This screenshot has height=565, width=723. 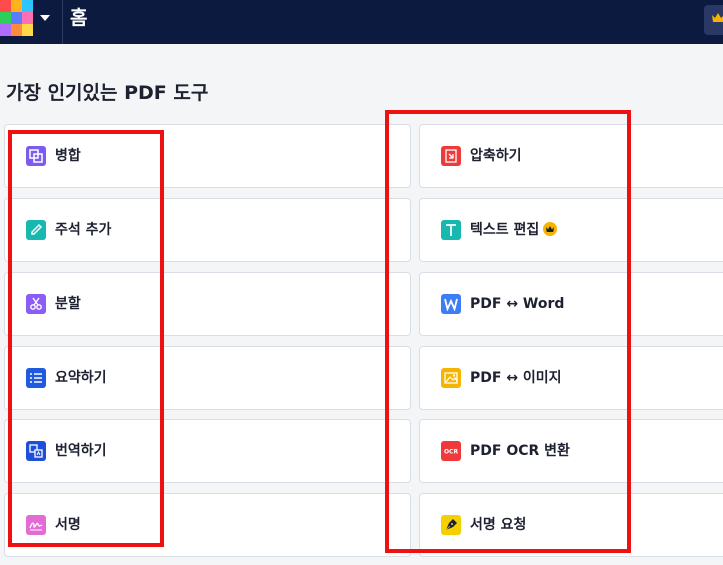 I want to click on pencil-icon, so click(x=36, y=230).